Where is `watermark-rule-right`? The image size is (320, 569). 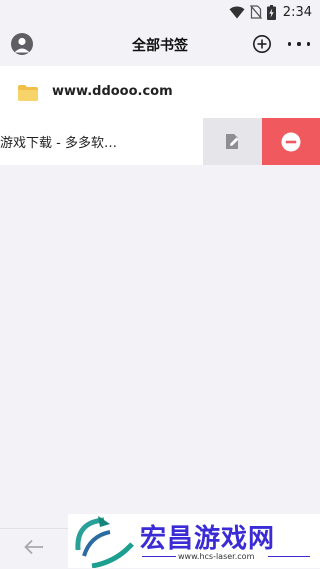
watermark-rule-right is located at coordinates (289, 556).